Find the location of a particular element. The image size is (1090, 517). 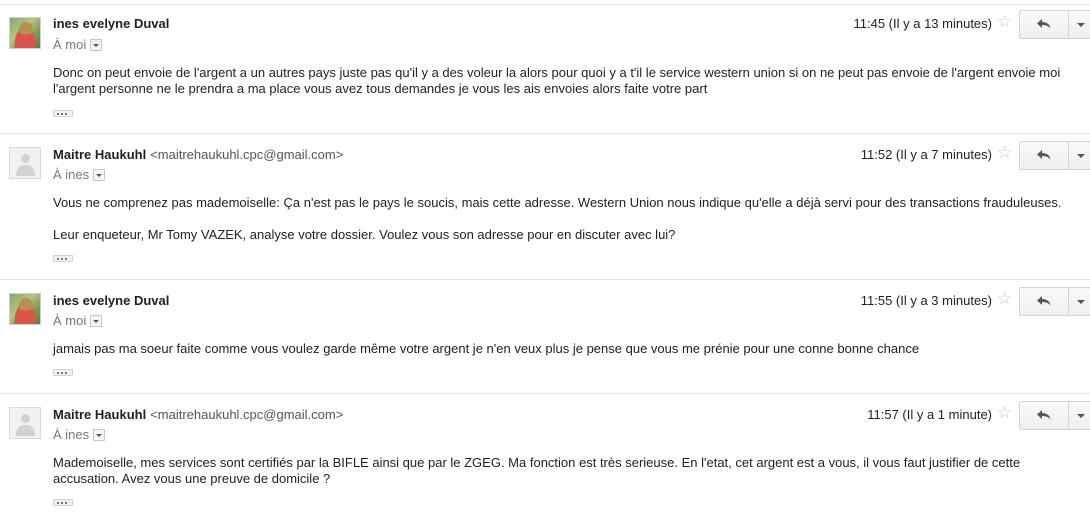

message-time: 11:55 (Il y a 3 minutes) is located at coordinates (926, 300).